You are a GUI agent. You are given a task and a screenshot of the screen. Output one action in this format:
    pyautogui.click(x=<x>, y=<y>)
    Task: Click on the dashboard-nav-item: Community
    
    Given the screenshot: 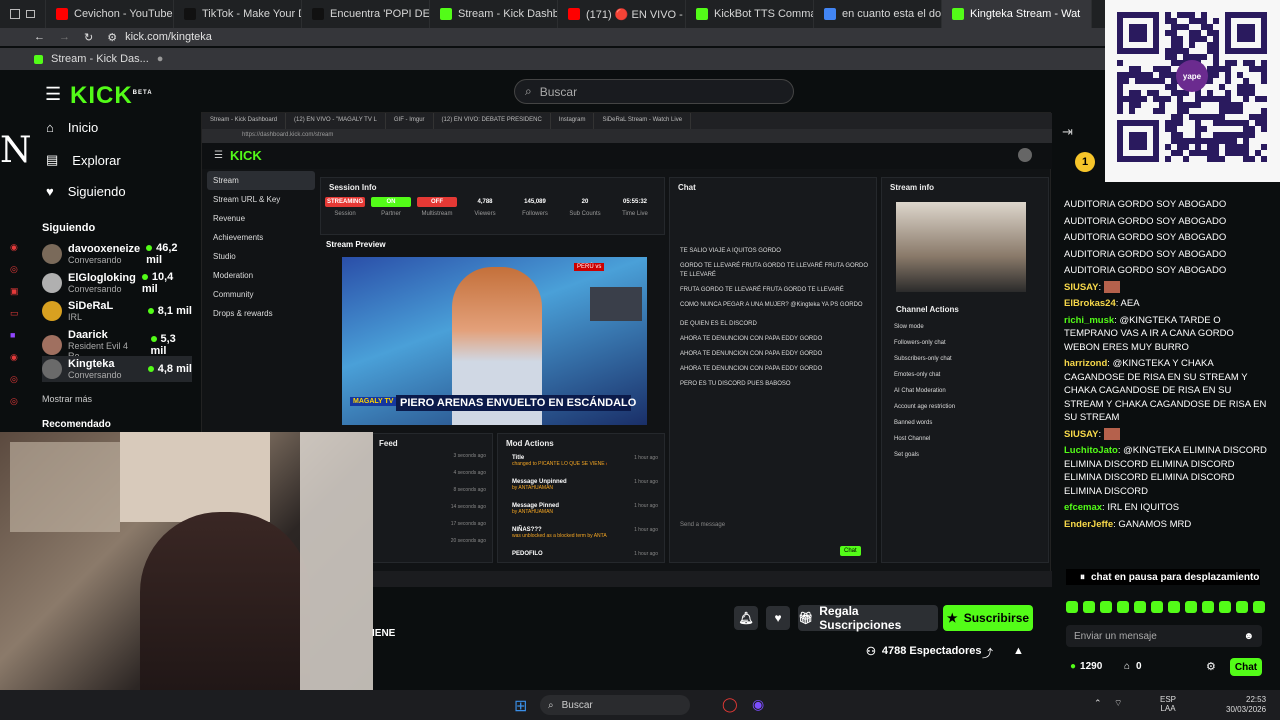 What is the action you would take?
    pyautogui.click(x=233, y=294)
    